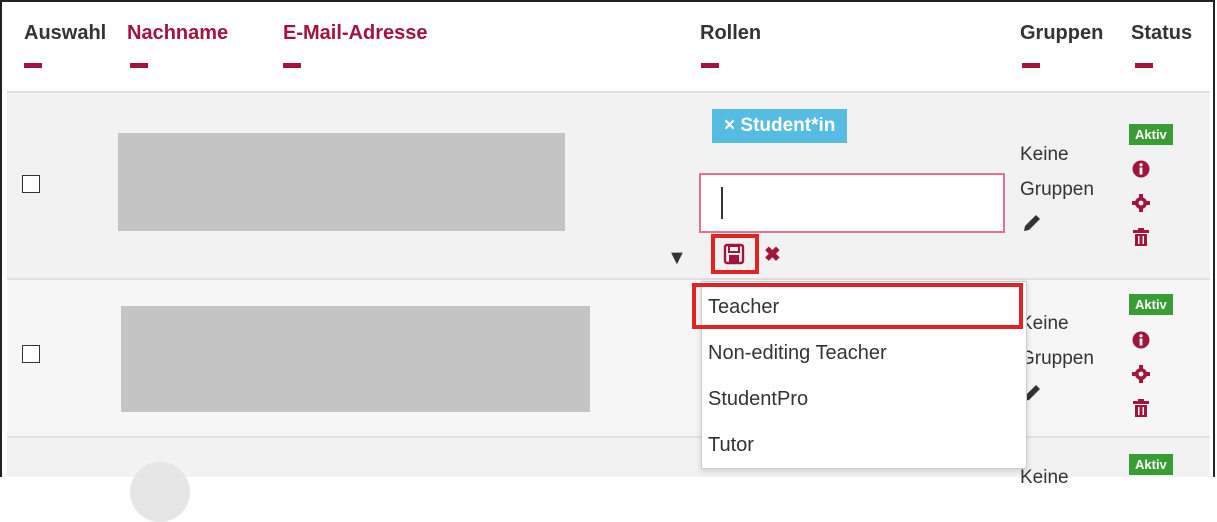 Image resolution: width=1217 pixels, height=522 pixels. I want to click on role-chip: × Student*in, so click(780, 126).